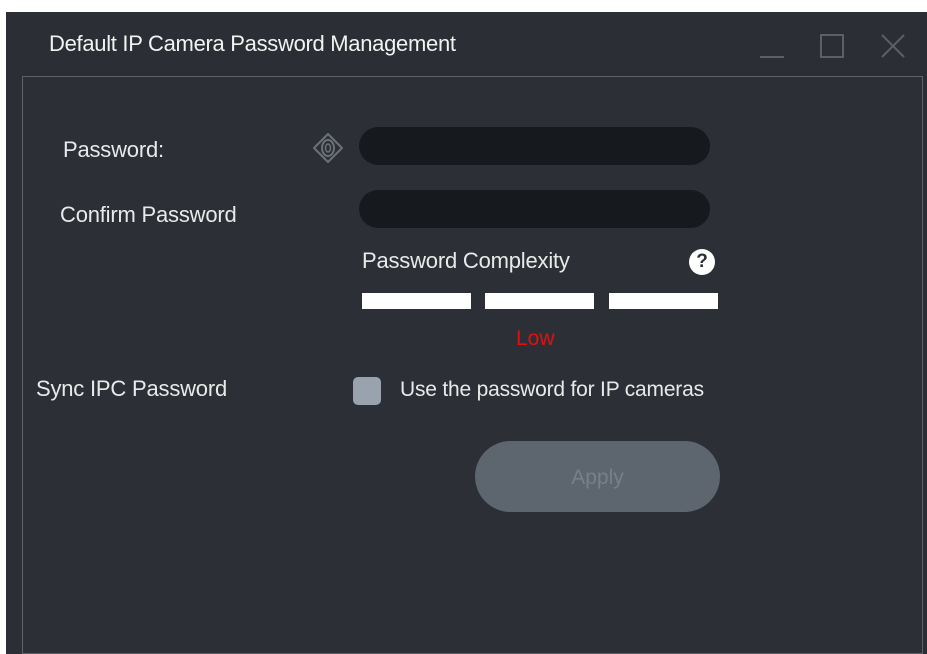  I want to click on sync-ipc-password-label: Sync IPC Password, so click(132, 388).